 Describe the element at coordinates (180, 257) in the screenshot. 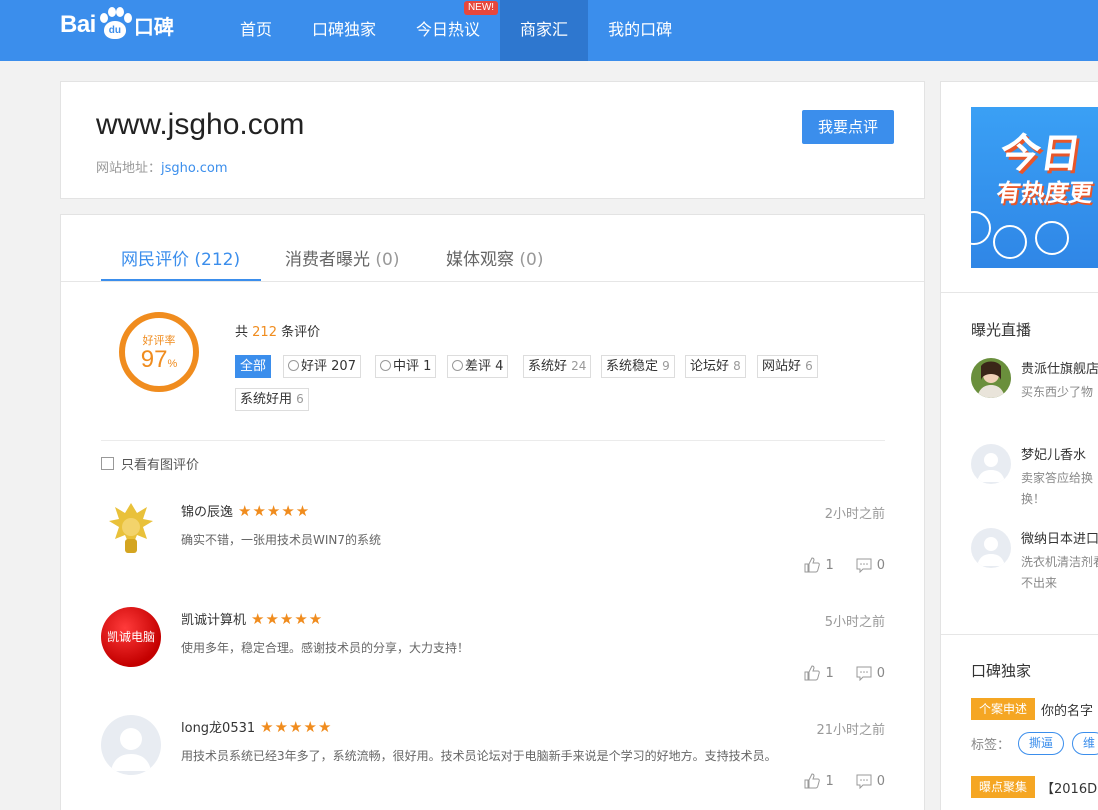

I see `tab-netizen-reviews: 网民评价 (212)` at that location.